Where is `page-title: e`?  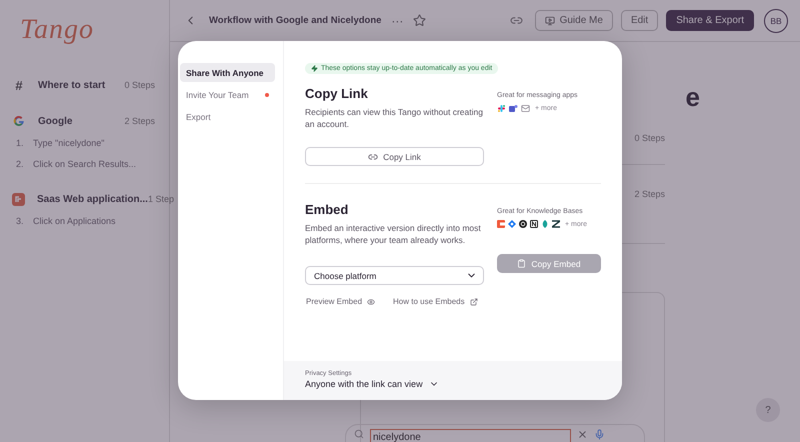 page-title: e is located at coordinates (693, 97).